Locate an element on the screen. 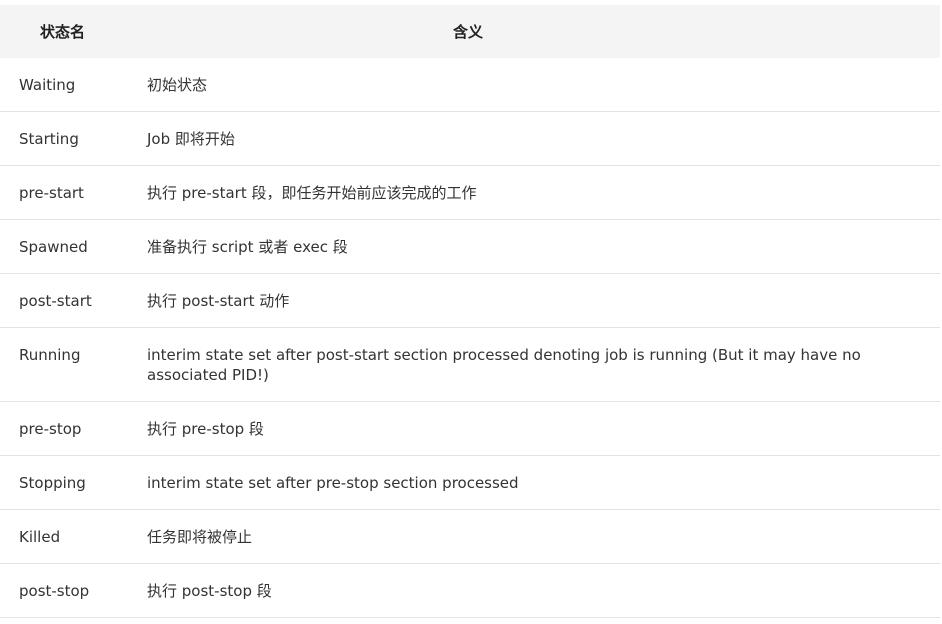  state-name-cell: Running is located at coordinates (64, 364).